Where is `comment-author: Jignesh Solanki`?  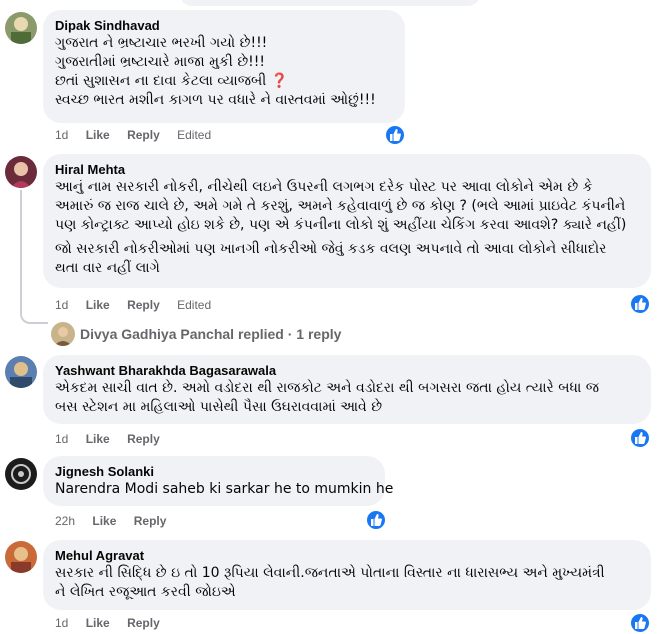 comment-author: Jignesh Solanki is located at coordinates (214, 471).